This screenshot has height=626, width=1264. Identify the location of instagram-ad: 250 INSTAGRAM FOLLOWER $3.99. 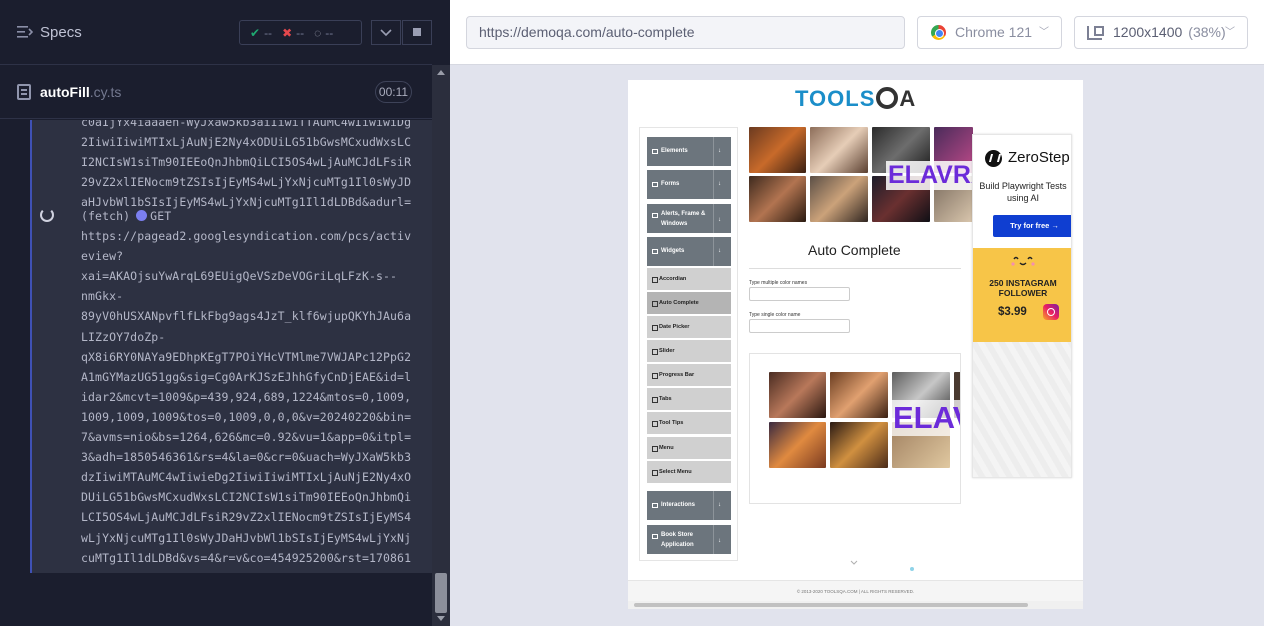
(1022, 295).